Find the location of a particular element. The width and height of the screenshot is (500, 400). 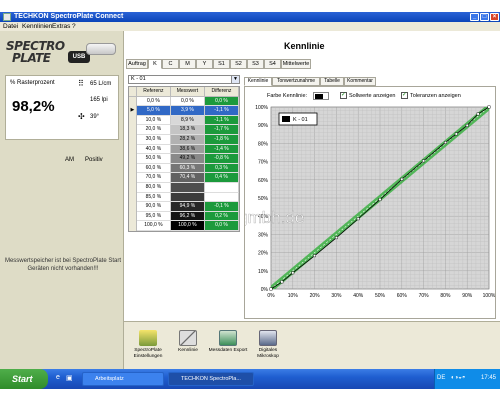

table-row: 70,0 % 70,4 % 0,4 % is located at coordinates (184, 178).